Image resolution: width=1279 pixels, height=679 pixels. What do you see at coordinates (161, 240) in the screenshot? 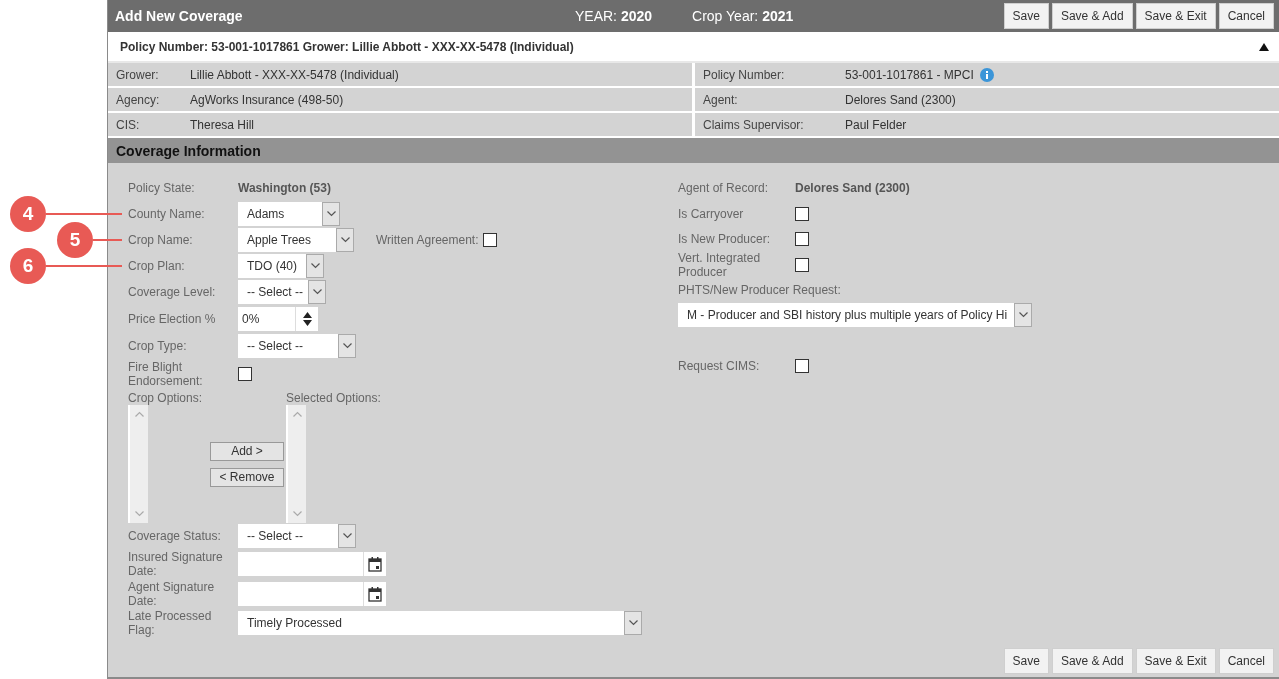
I see `field-label: Crop Name:` at bounding box center [161, 240].